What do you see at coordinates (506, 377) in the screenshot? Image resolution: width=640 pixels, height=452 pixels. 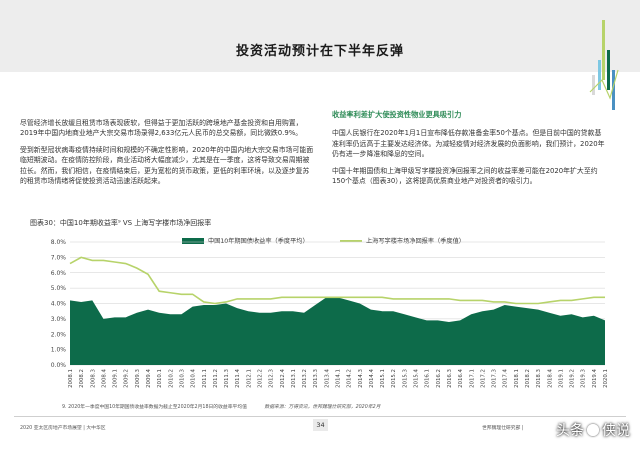 I see `x-tick-label: 2017.4` at bounding box center [506, 377].